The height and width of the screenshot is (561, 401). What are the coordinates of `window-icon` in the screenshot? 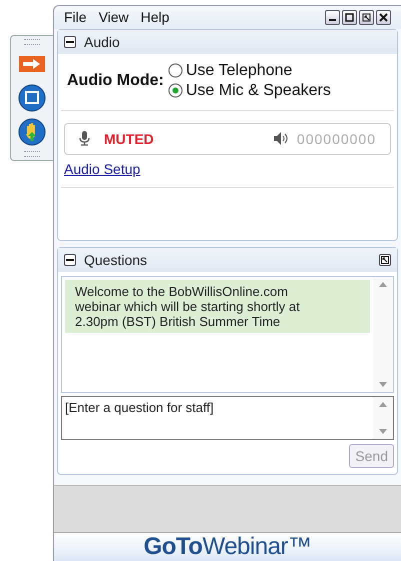 It's located at (32, 98).